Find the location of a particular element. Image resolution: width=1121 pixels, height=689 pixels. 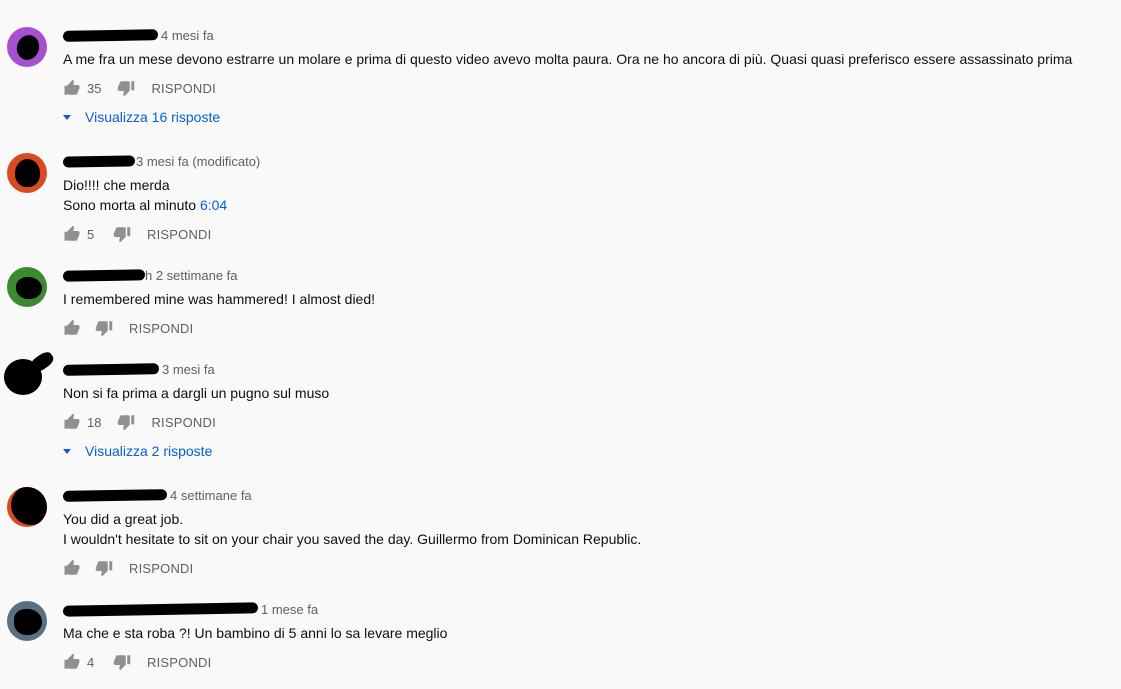

comment-header: 3 mesi fa is located at coordinates (138, 369).